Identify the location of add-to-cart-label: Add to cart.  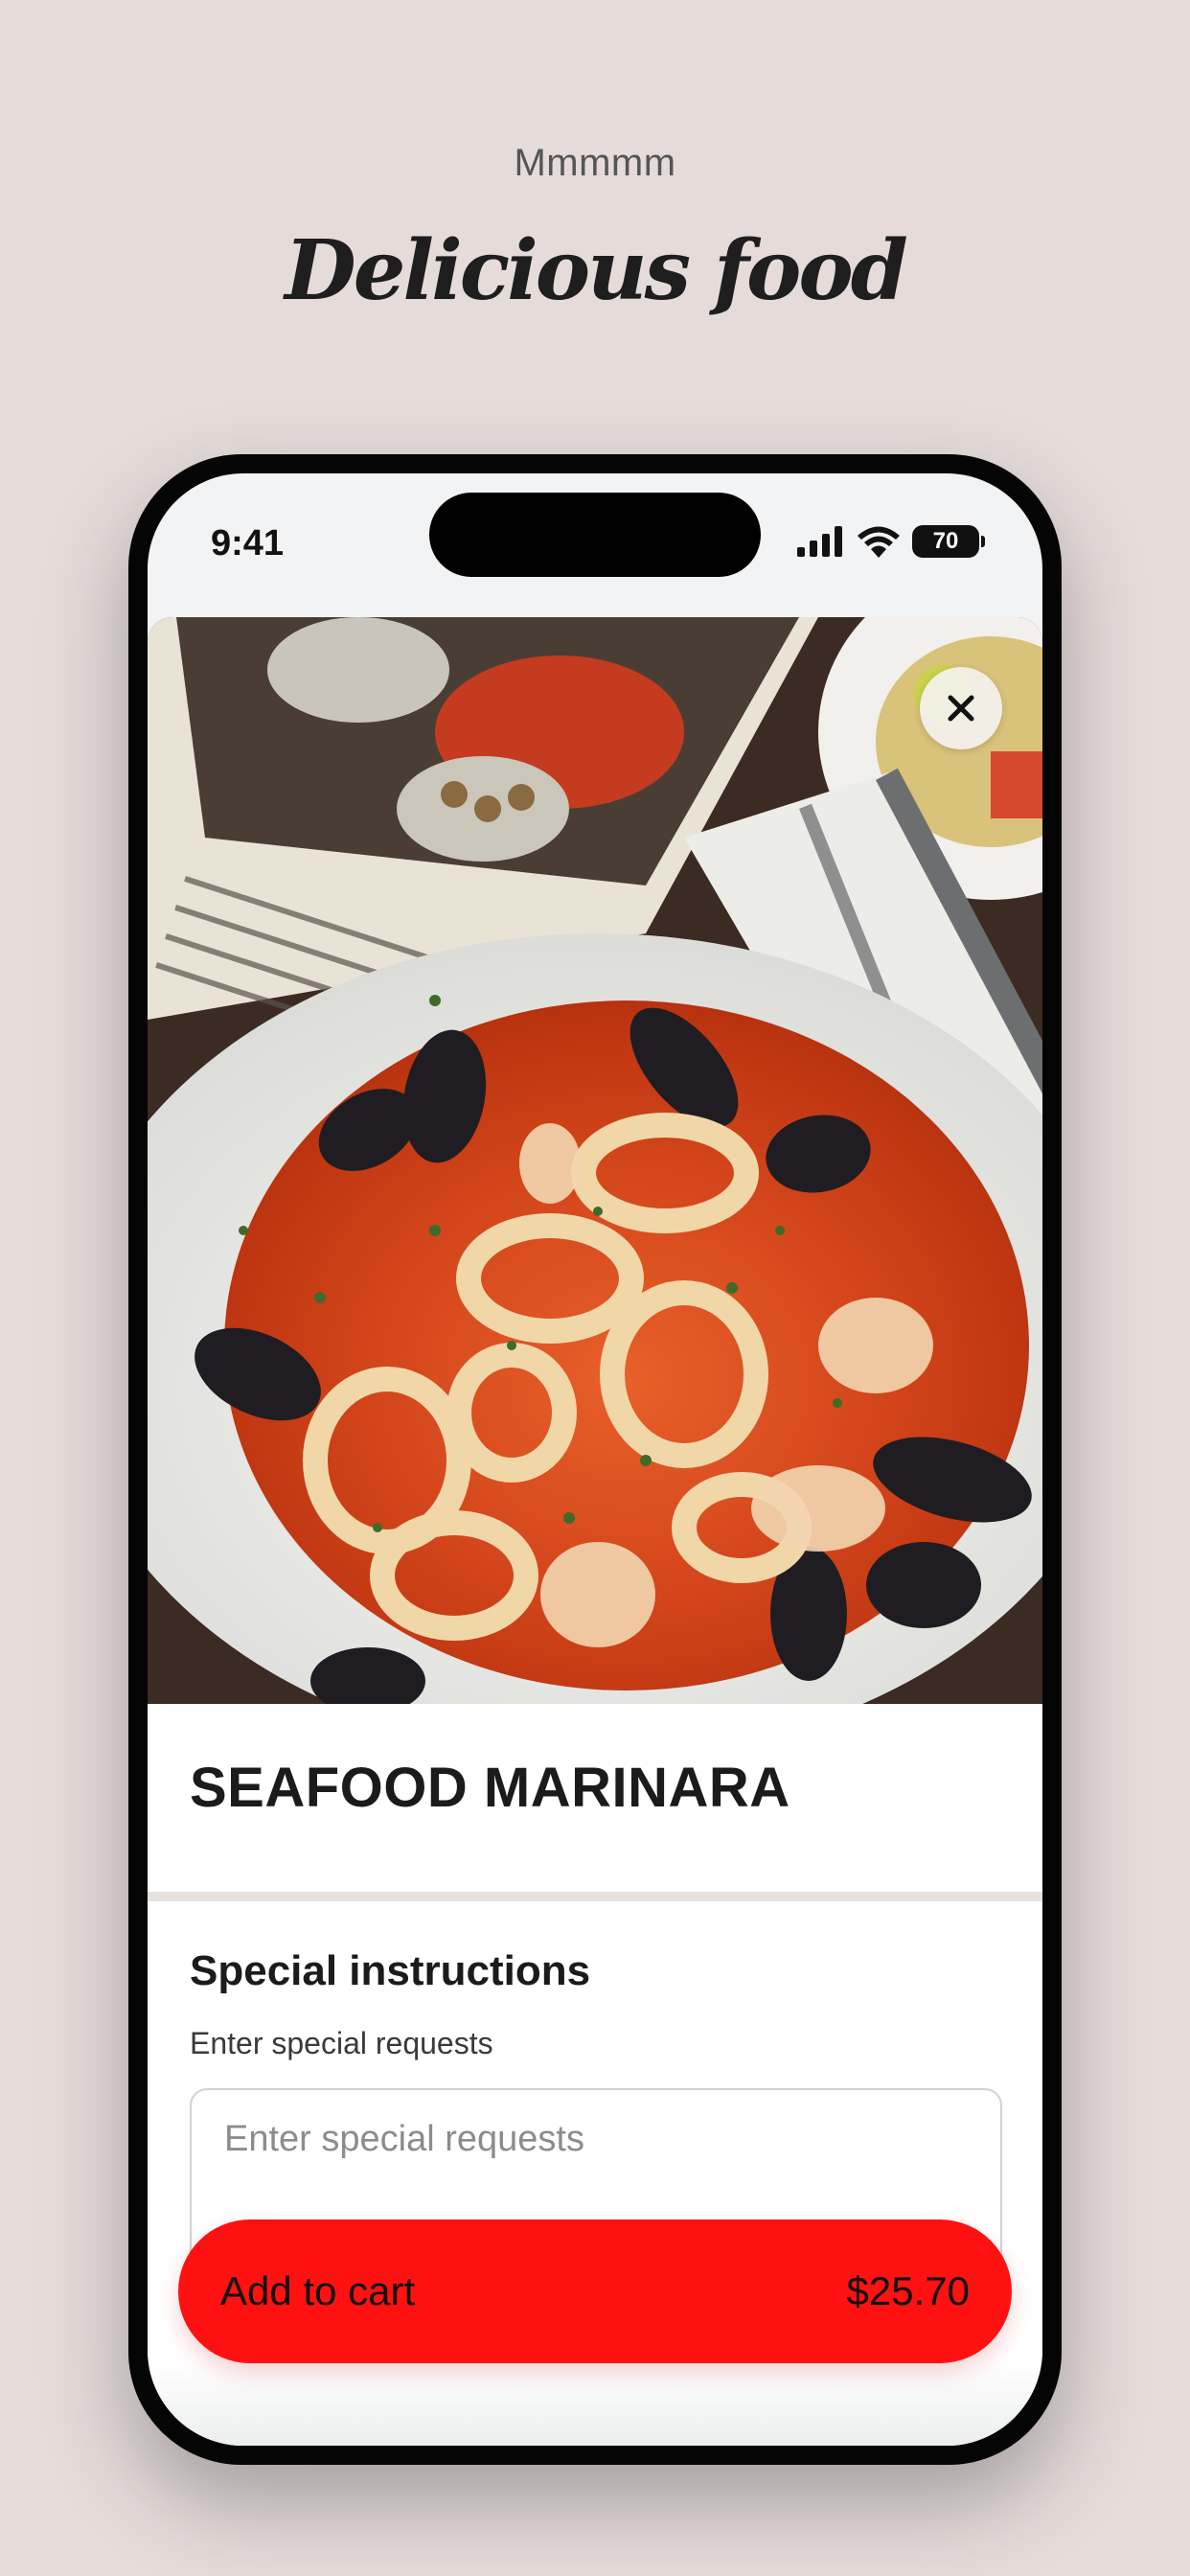
(318, 2290).